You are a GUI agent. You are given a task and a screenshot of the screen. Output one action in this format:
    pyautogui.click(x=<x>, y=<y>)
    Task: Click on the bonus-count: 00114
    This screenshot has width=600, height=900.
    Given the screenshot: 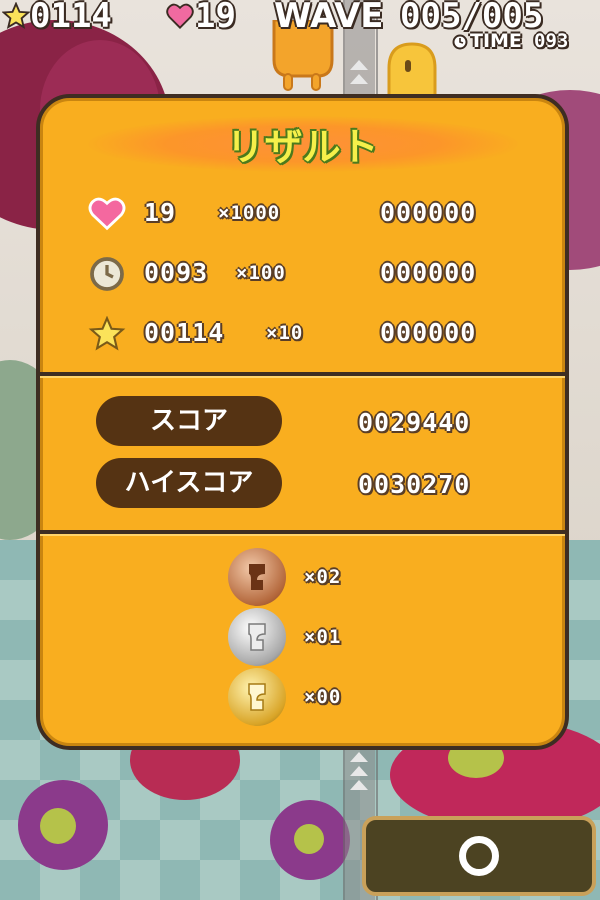 What is the action you would take?
    pyautogui.click(x=184, y=332)
    